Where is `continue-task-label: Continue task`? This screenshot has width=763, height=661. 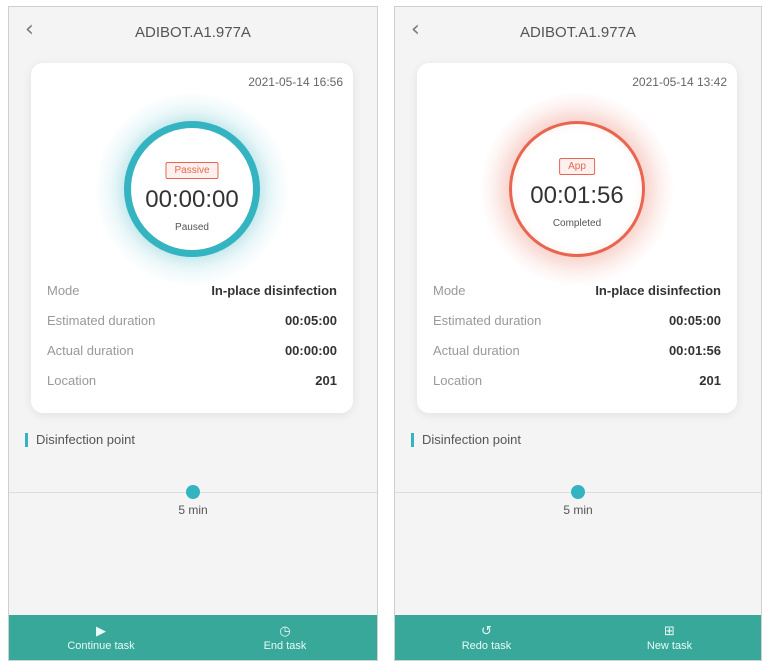
continue-task-label: Continue task is located at coordinates (101, 645).